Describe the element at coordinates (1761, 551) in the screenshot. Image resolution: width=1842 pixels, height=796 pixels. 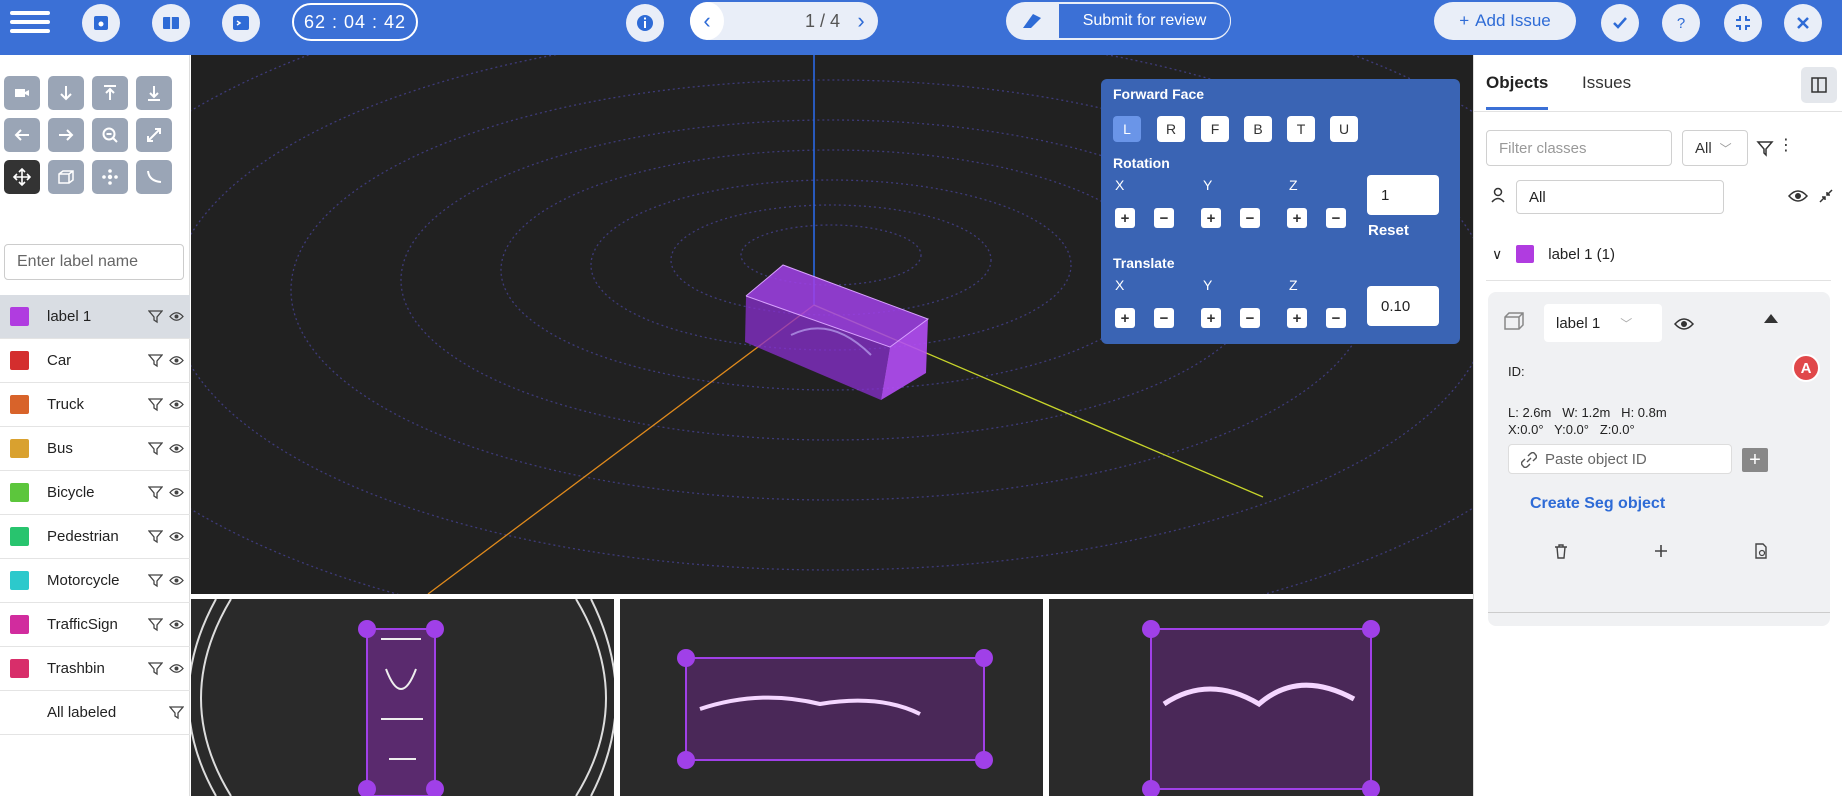
I see `document-icon` at that location.